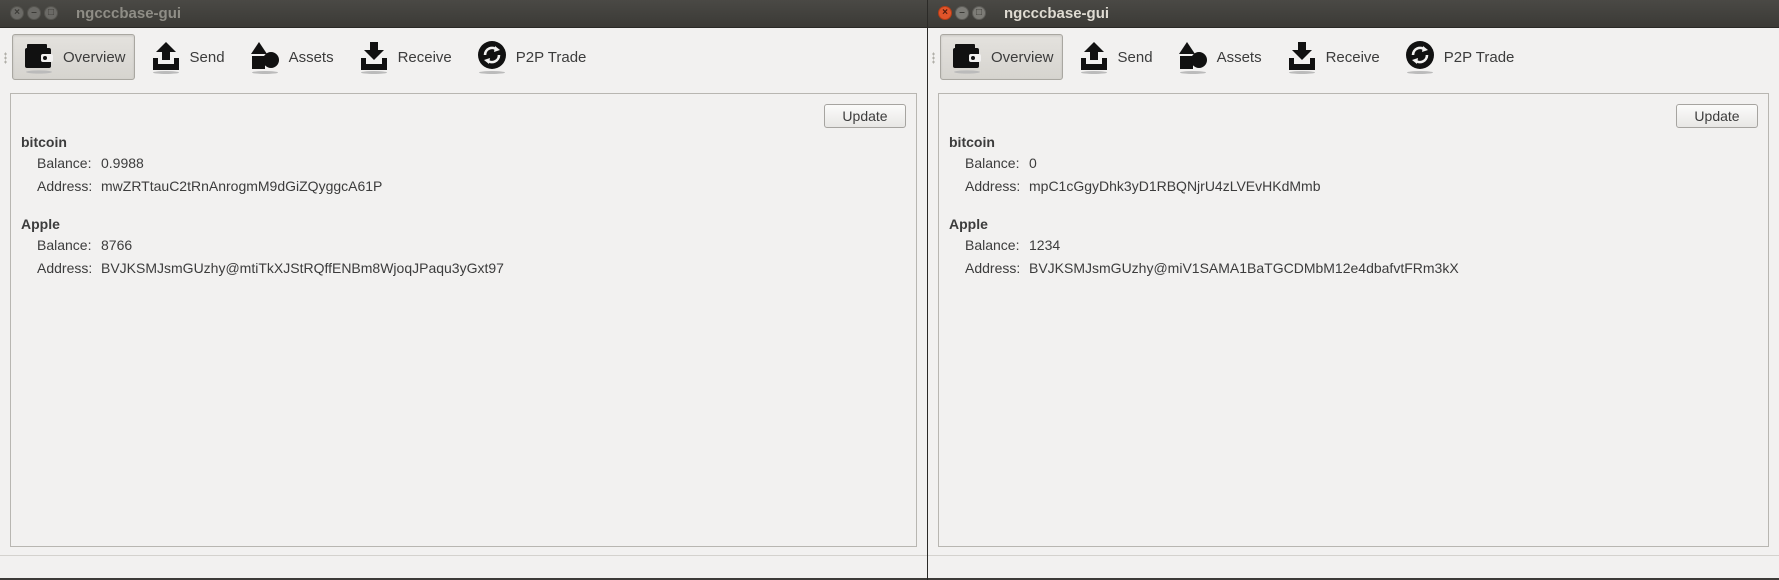  What do you see at coordinates (1045, 245) in the screenshot?
I see `balance-value: 1234` at bounding box center [1045, 245].